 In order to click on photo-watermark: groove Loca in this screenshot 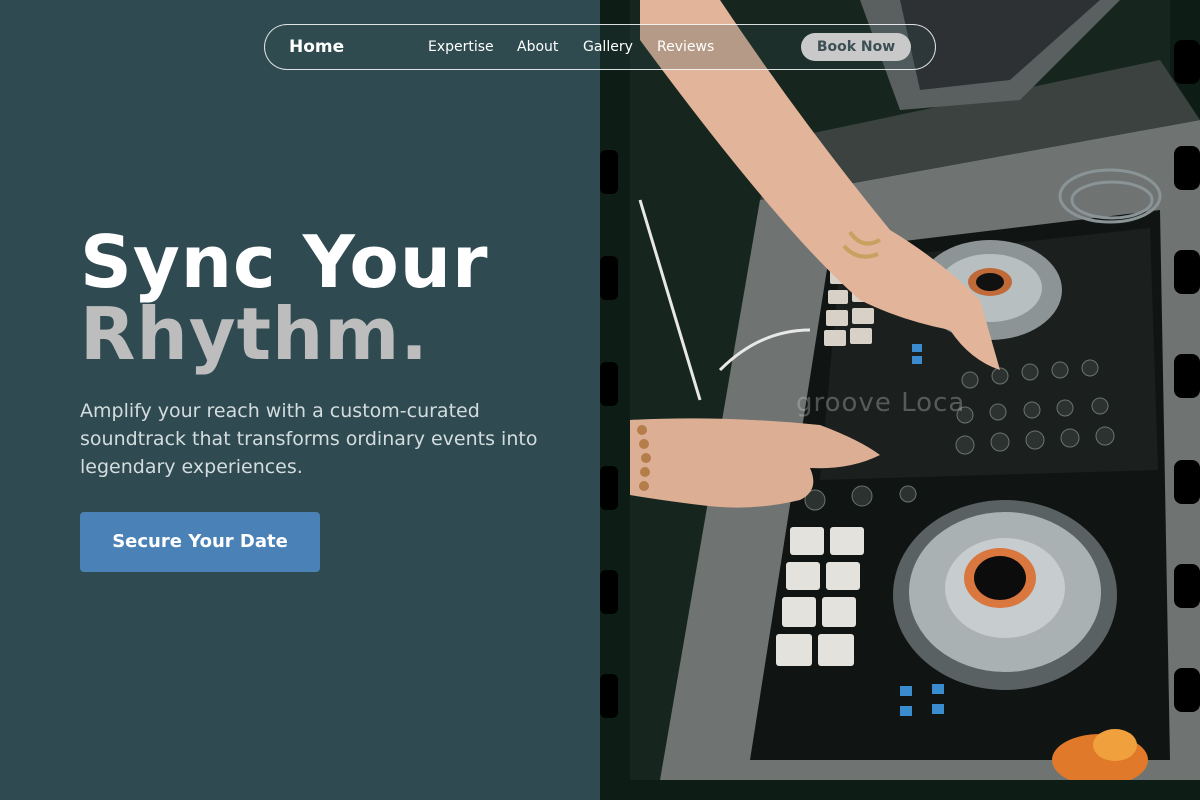, I will do `click(881, 403)`.